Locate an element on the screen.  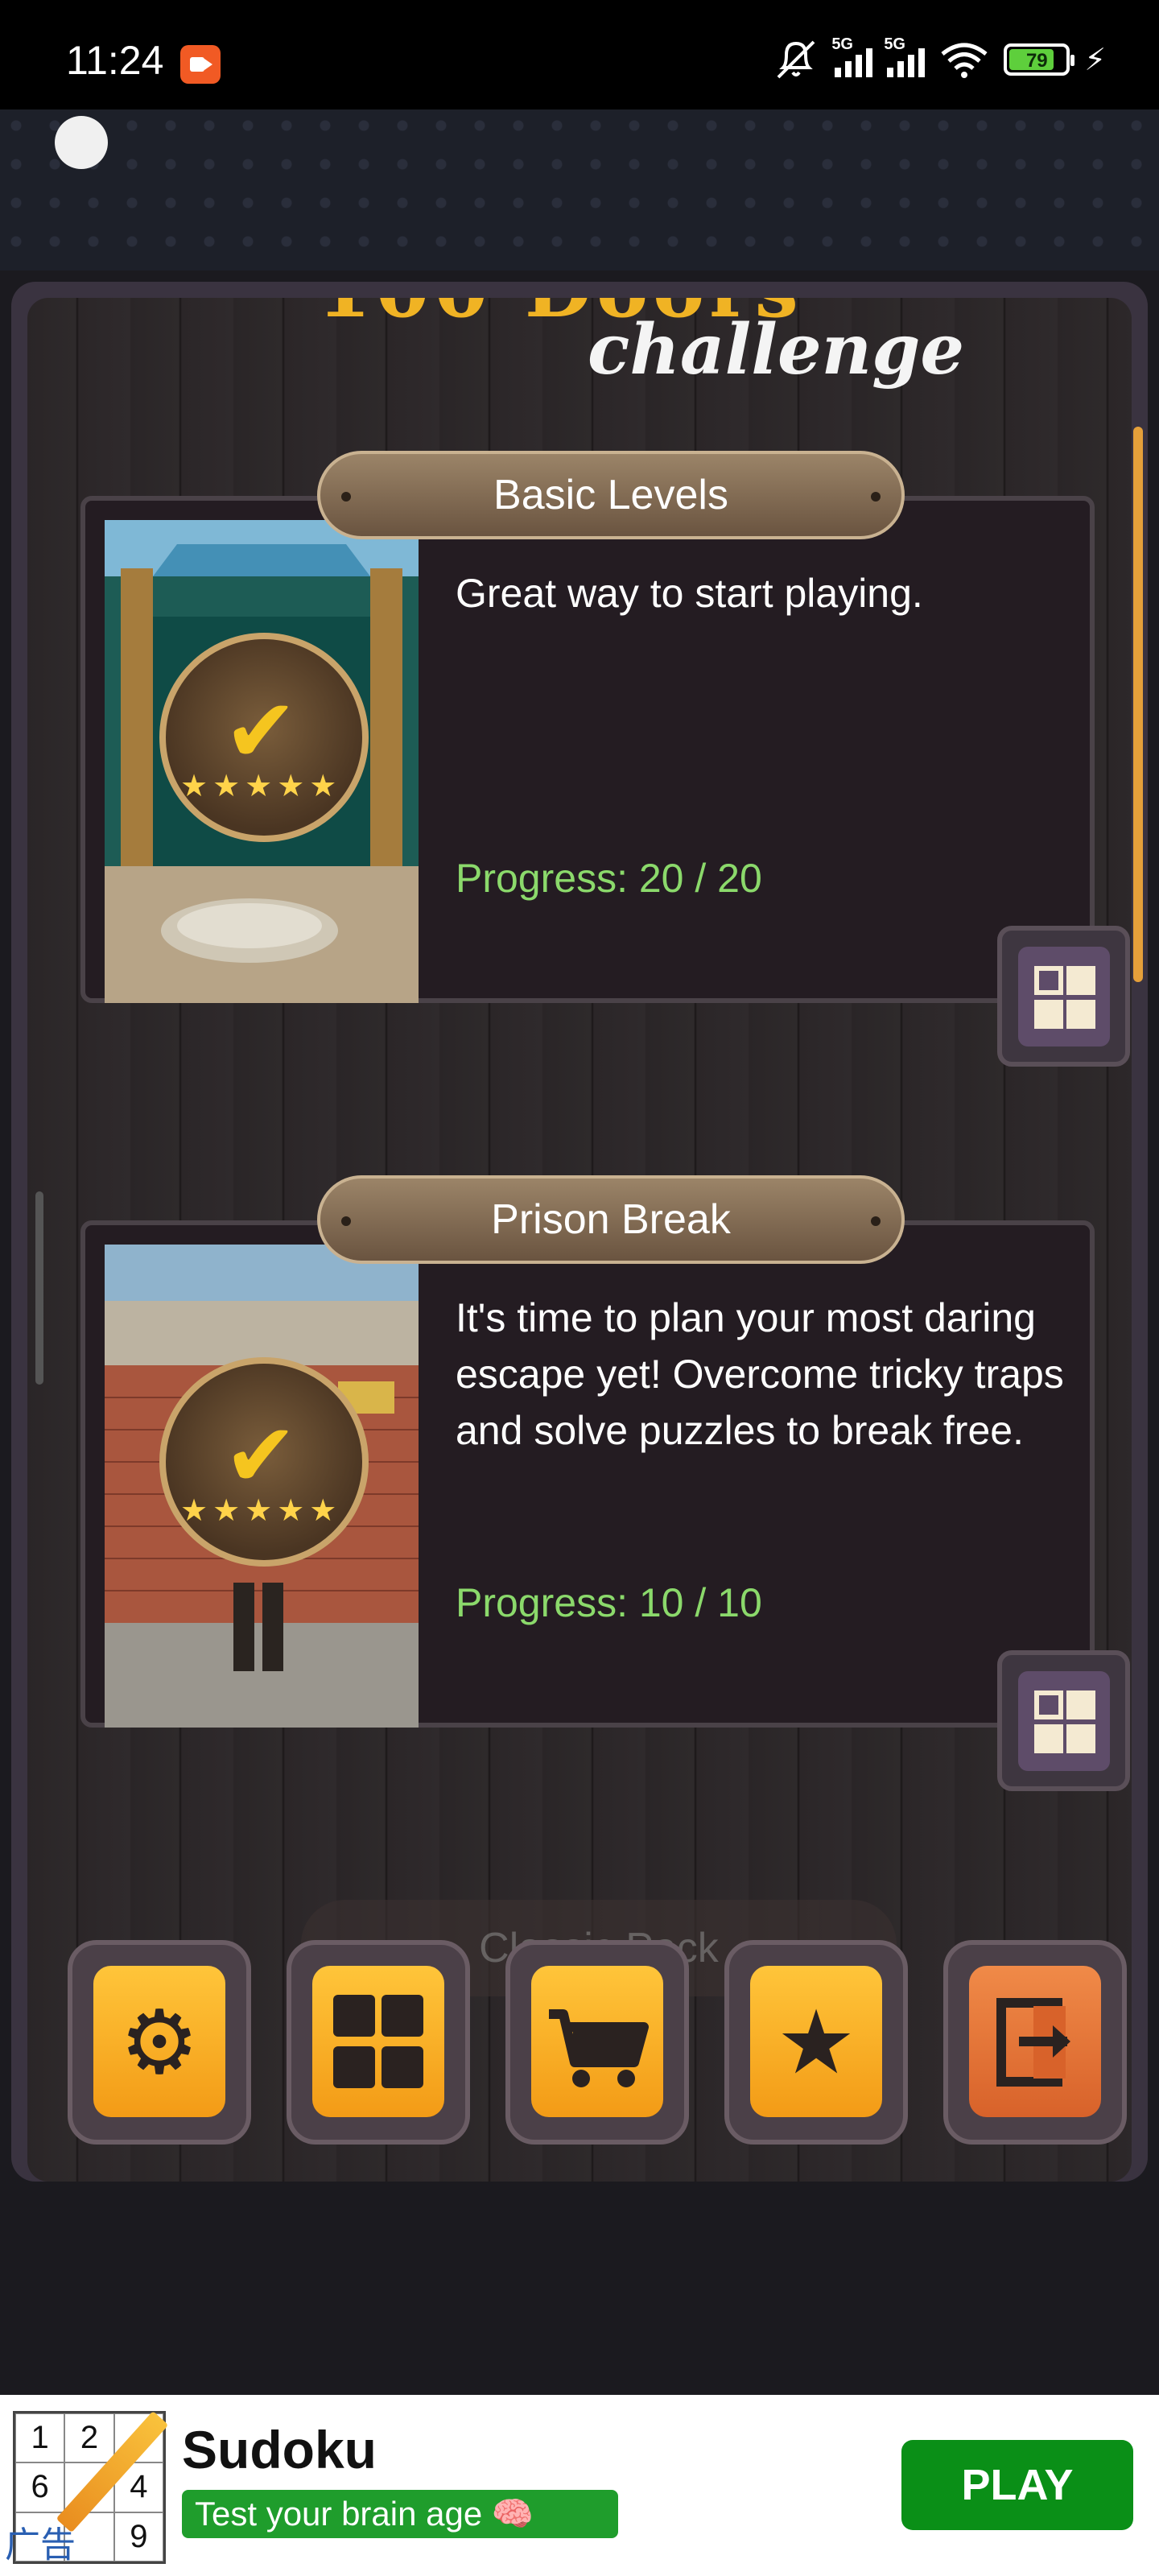
mute-icon is located at coordinates (796, 59).